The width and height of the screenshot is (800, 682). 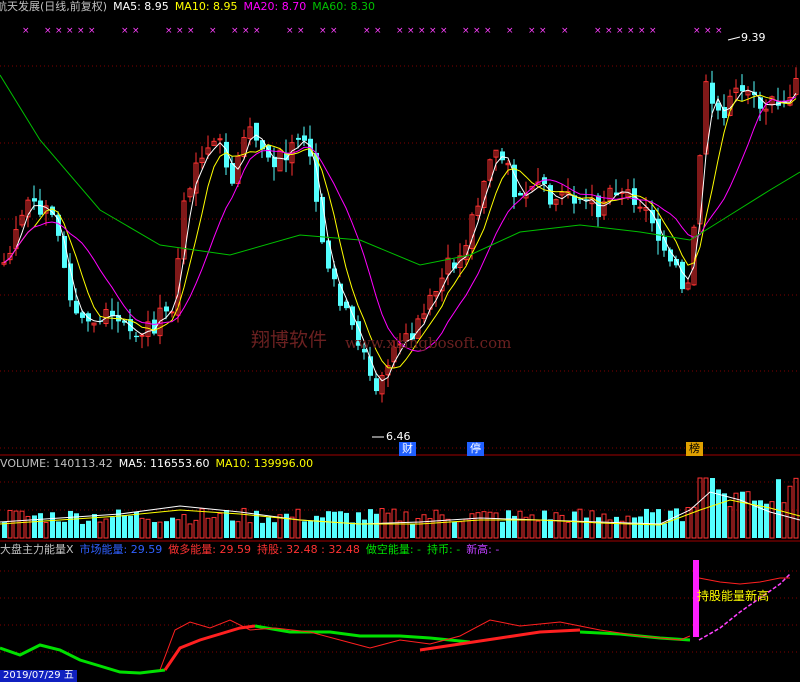 I want to click on event-marker-rank: 榜, so click(x=694, y=449).